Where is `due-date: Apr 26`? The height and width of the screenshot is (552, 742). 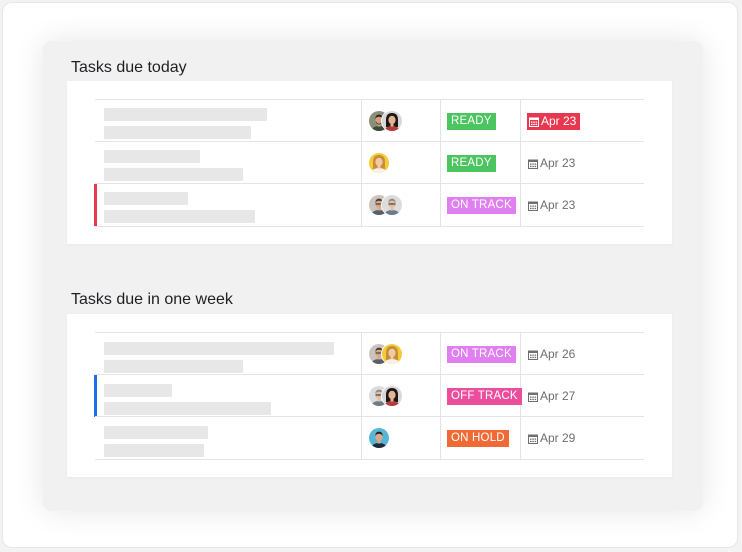 due-date: Apr 26 is located at coordinates (551, 354).